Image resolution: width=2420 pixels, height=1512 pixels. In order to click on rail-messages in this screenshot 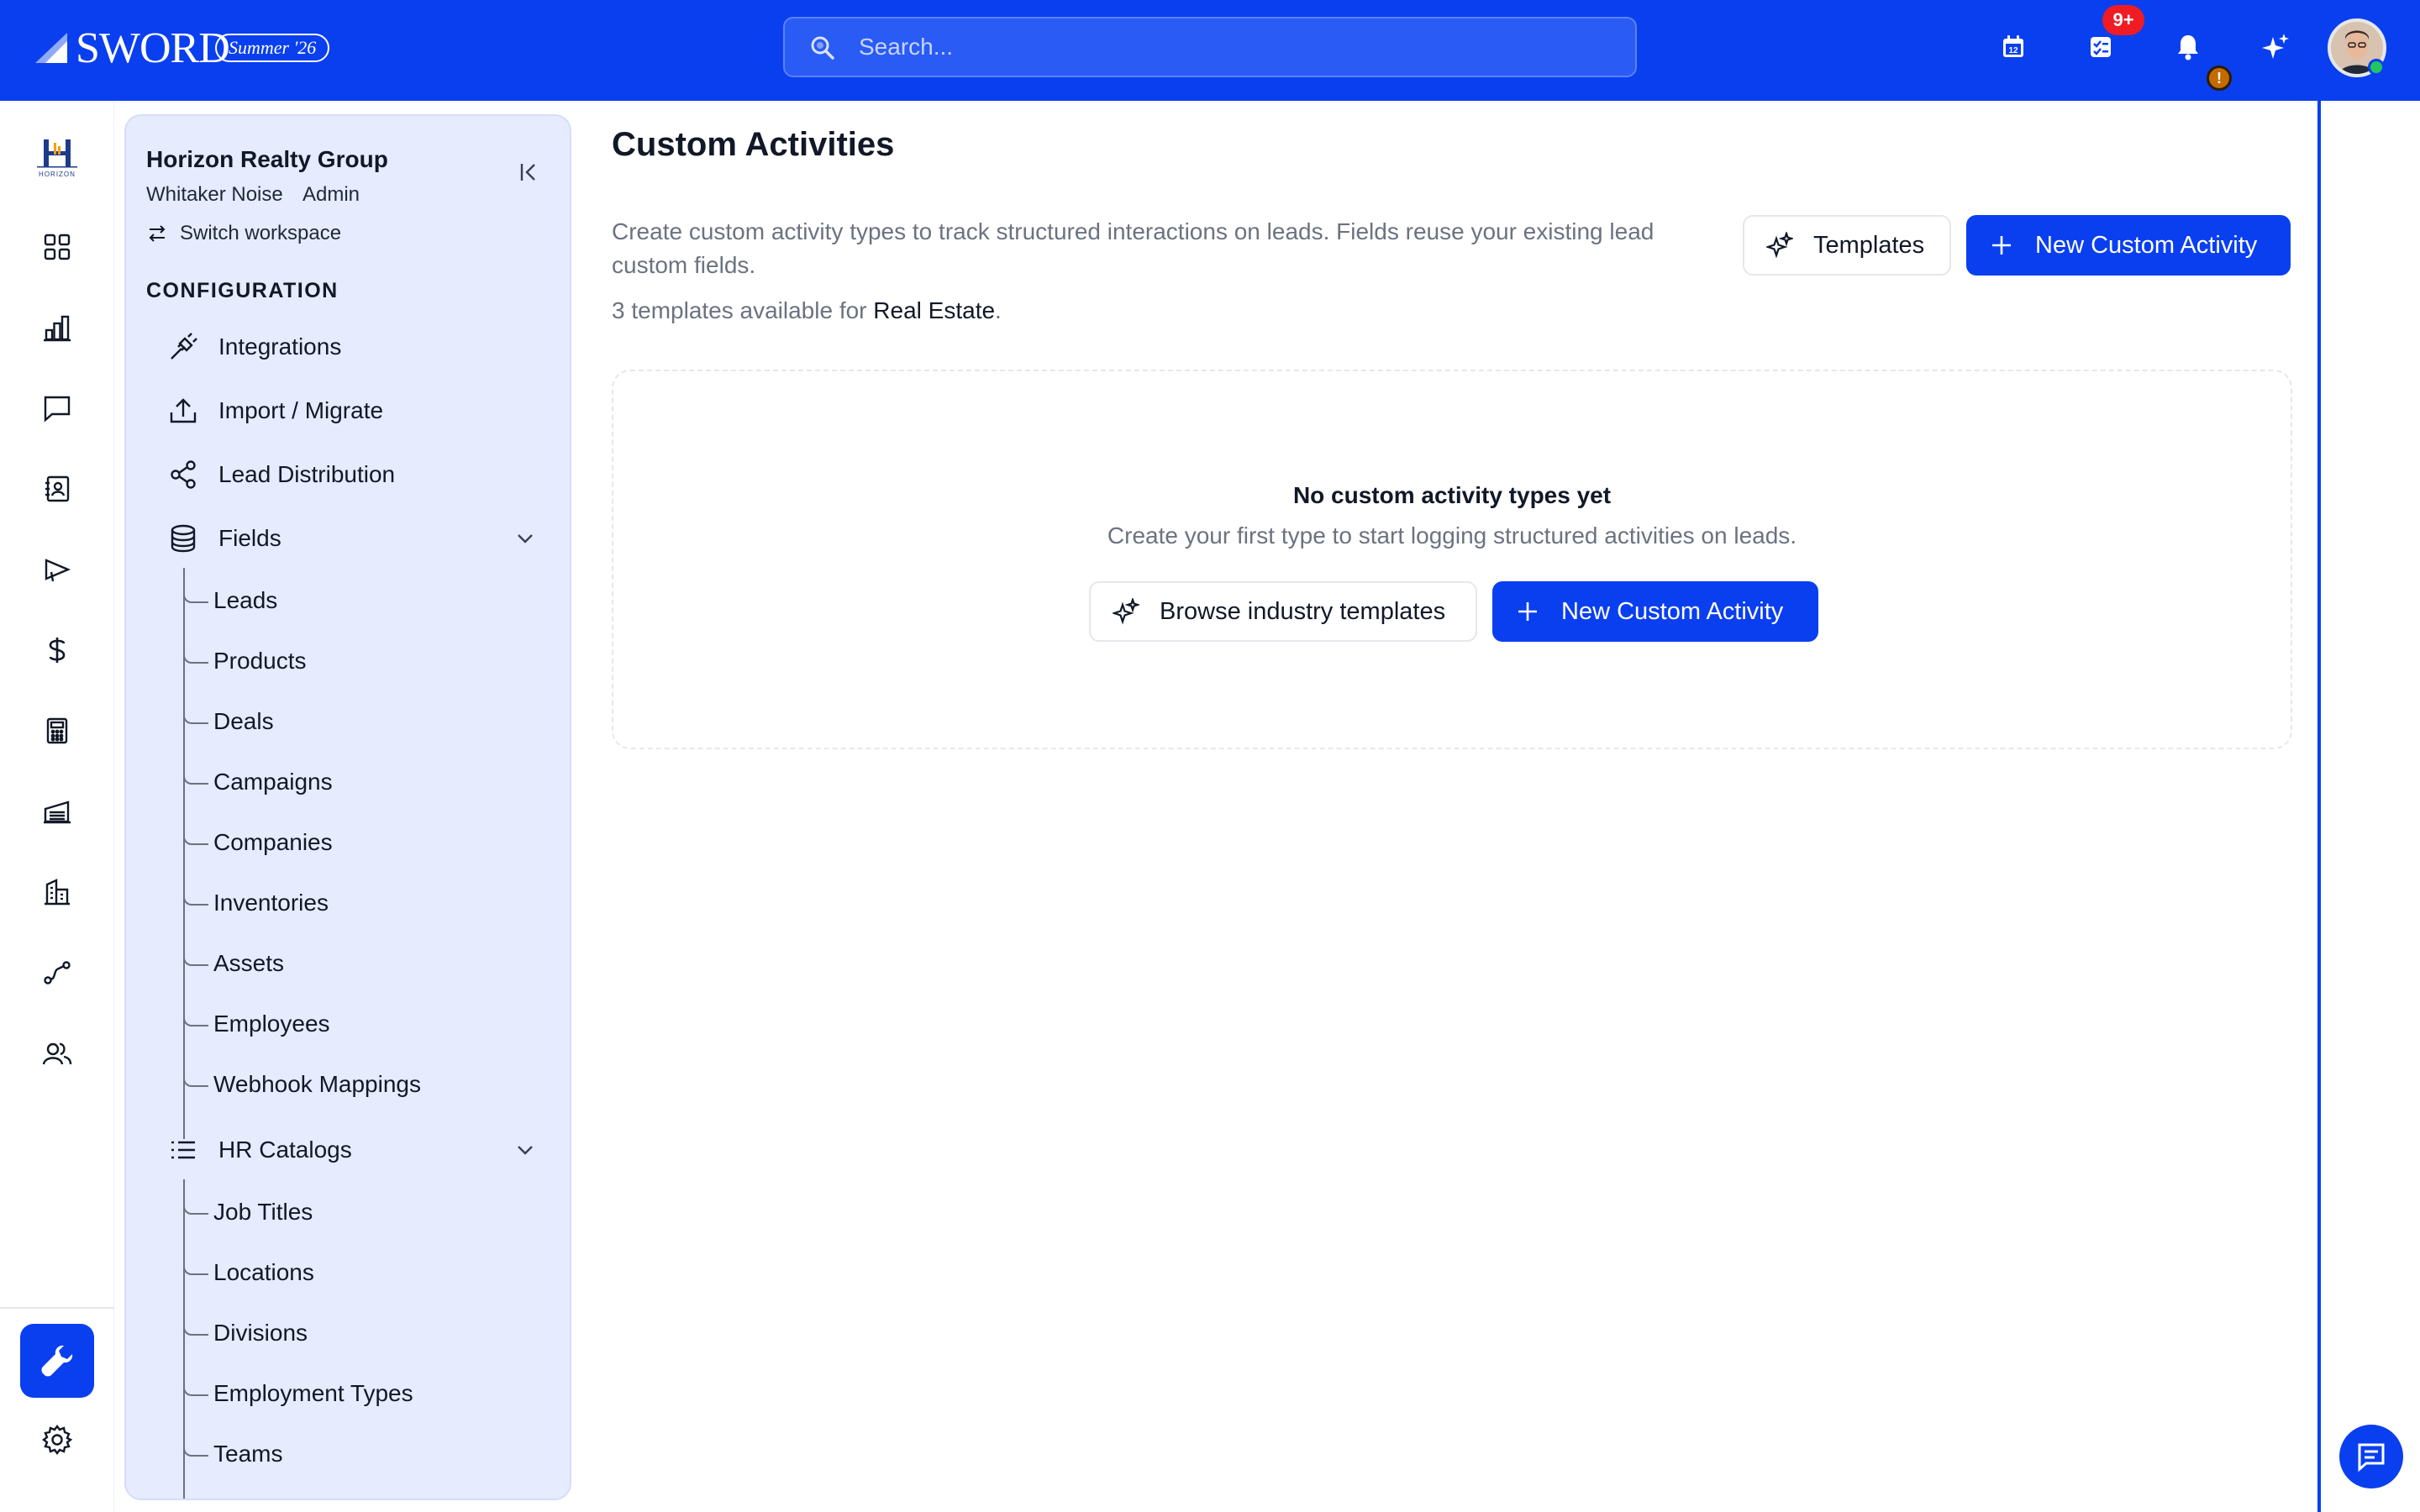, I will do `click(57, 408)`.